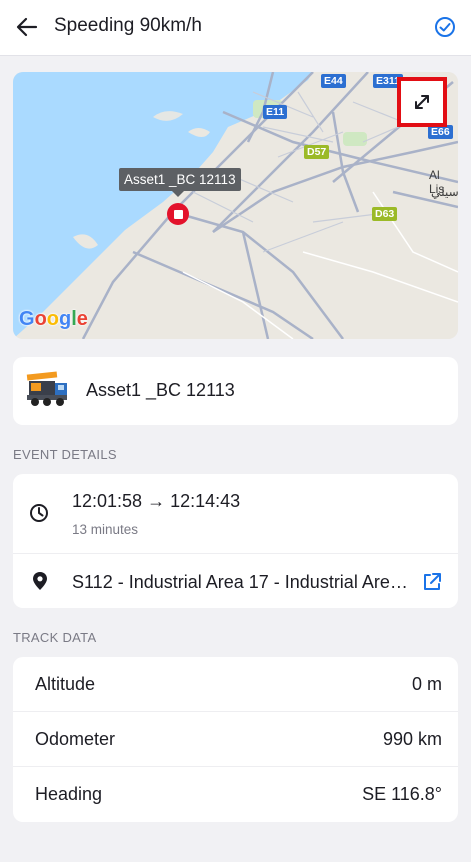  What do you see at coordinates (128, 25) in the screenshot?
I see `page-title: Speeding 90km/h` at bounding box center [128, 25].